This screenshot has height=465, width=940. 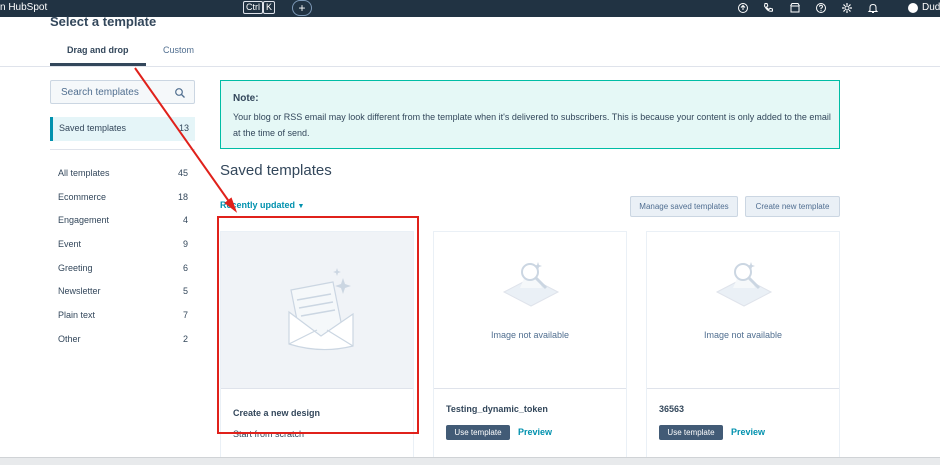 What do you see at coordinates (185, 339) in the screenshot?
I see `sidebar-item-count: 2` at bounding box center [185, 339].